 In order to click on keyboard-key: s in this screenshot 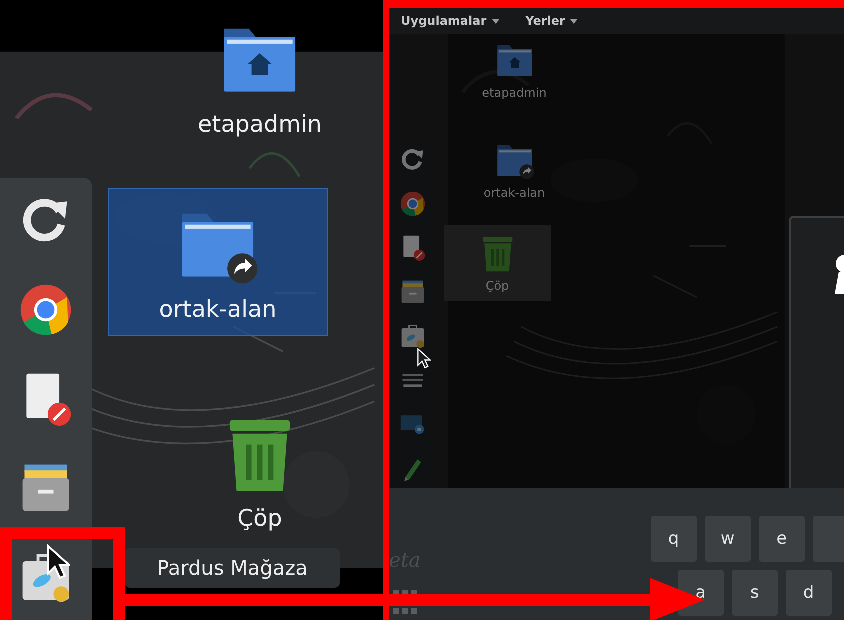, I will do `click(755, 593)`.